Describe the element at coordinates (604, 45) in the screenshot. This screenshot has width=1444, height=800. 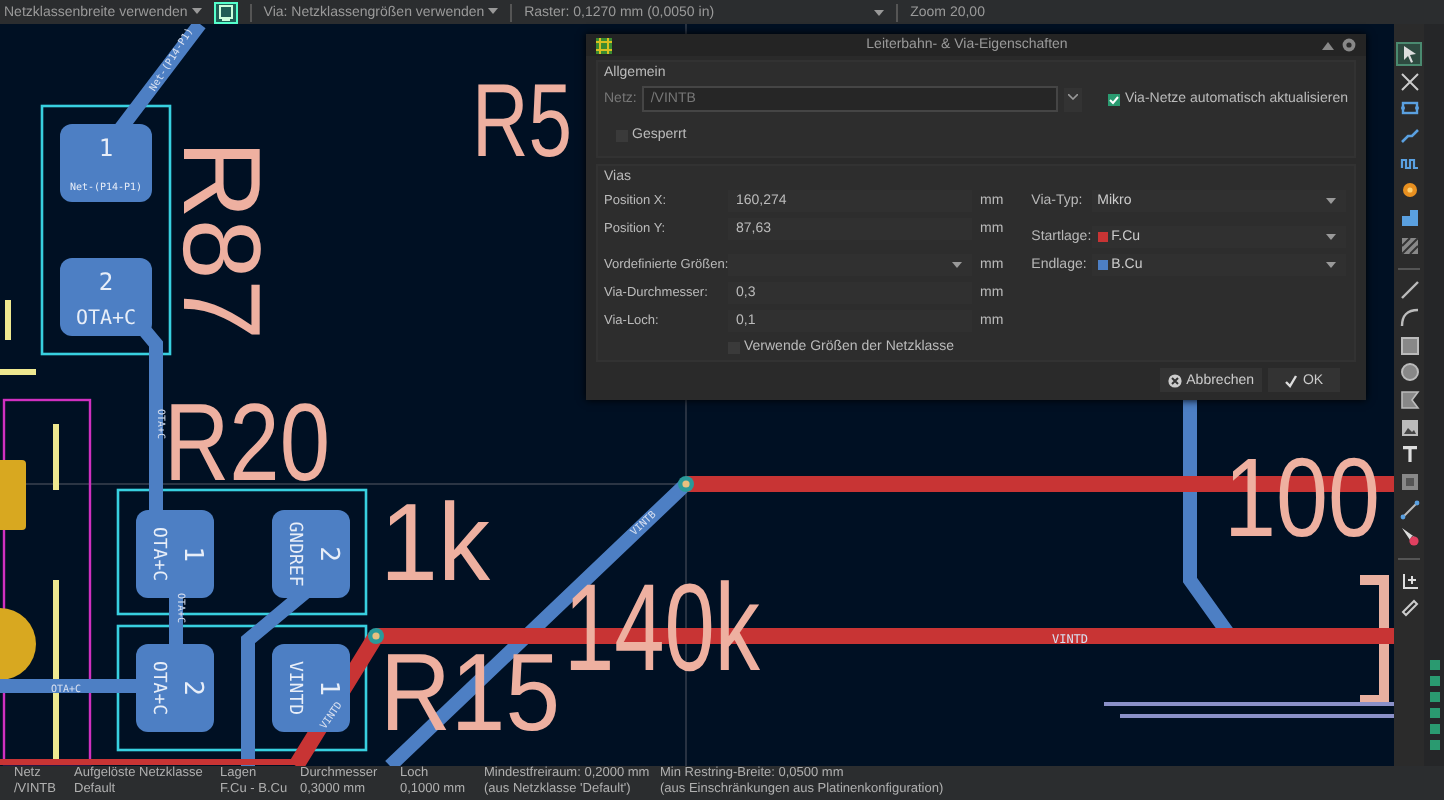
I see `app-icon` at that location.